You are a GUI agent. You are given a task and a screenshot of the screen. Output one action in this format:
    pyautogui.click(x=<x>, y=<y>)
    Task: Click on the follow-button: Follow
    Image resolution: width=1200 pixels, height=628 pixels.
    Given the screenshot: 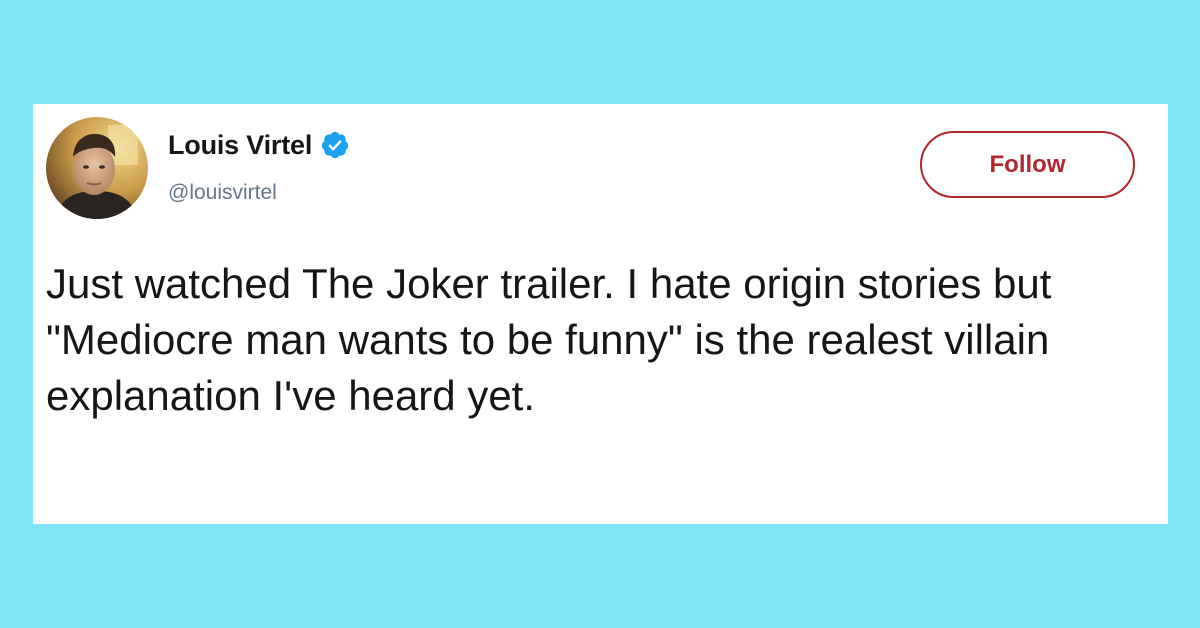 What is the action you would take?
    pyautogui.click(x=1027, y=164)
    